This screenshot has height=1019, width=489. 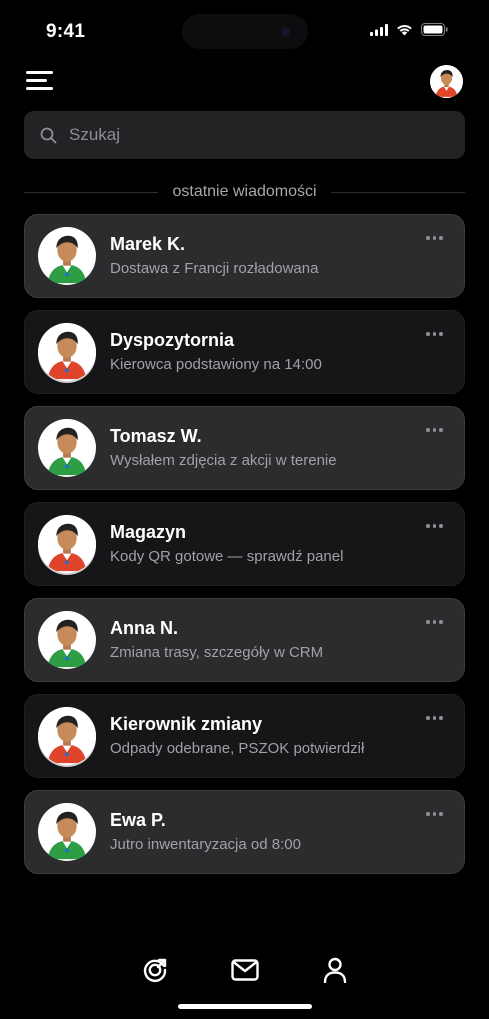 I want to click on chat-preview: Zmiana trasy, szczegóły w CRM, so click(x=217, y=652).